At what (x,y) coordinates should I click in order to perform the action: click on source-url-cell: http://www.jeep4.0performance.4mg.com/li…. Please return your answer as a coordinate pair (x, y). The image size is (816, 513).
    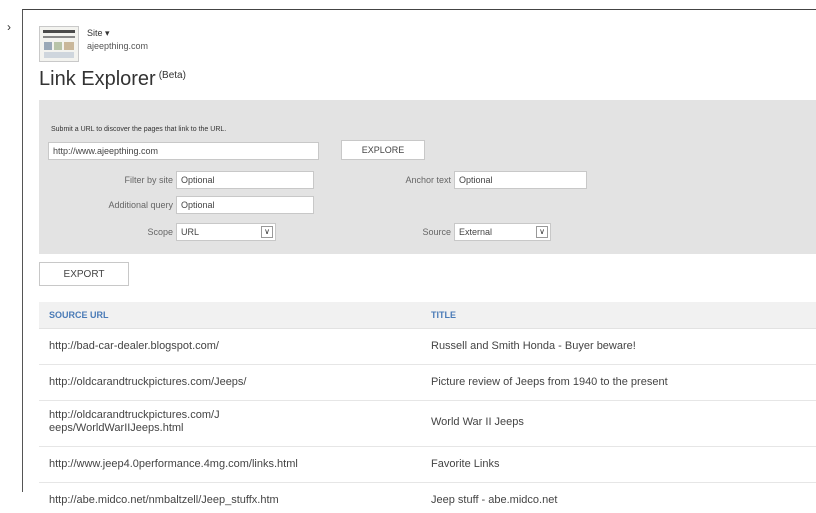
    Looking at the image, I should click on (214, 464).